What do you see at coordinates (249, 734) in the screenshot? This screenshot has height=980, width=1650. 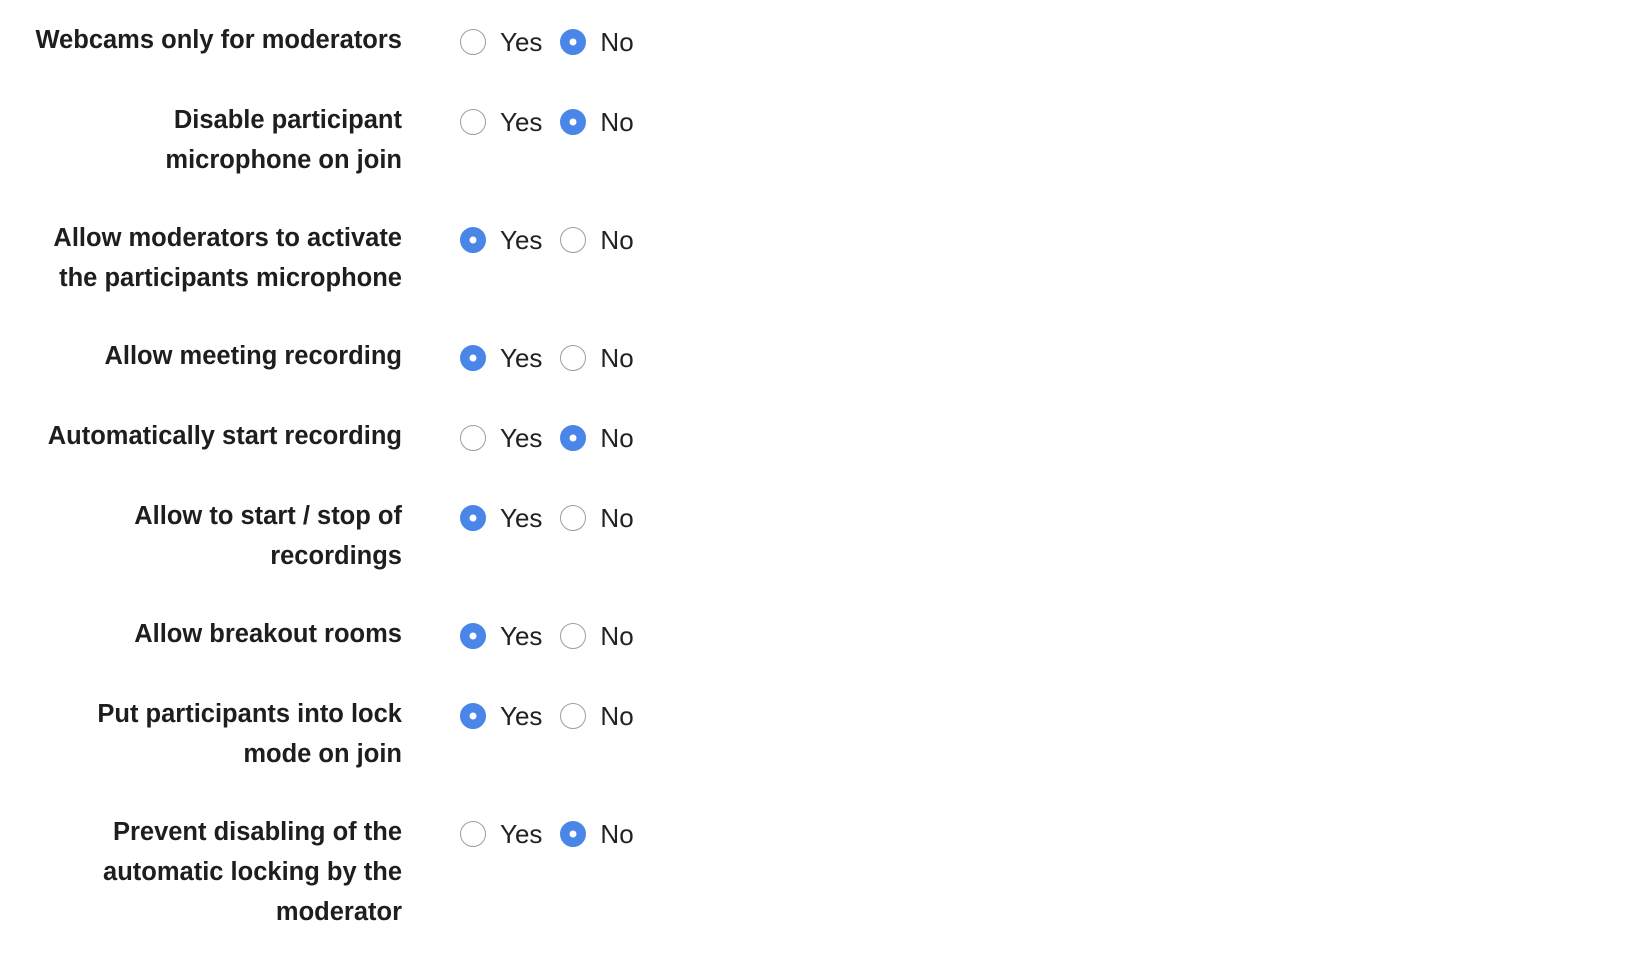 I see `setting-label: Put participants into lock mode on join` at bounding box center [249, 734].